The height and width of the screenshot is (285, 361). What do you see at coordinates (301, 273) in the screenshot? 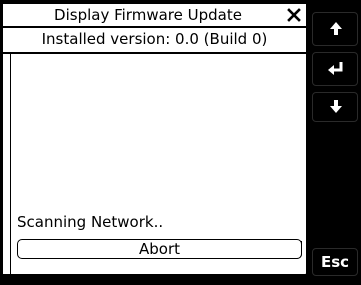
I see `resize-grip-icon` at bounding box center [301, 273].